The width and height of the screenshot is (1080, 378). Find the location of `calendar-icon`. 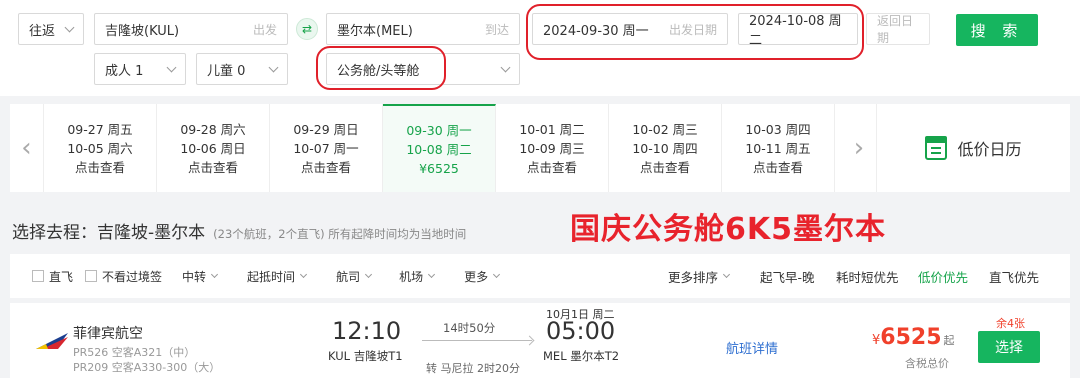

calendar-icon is located at coordinates (936, 148).